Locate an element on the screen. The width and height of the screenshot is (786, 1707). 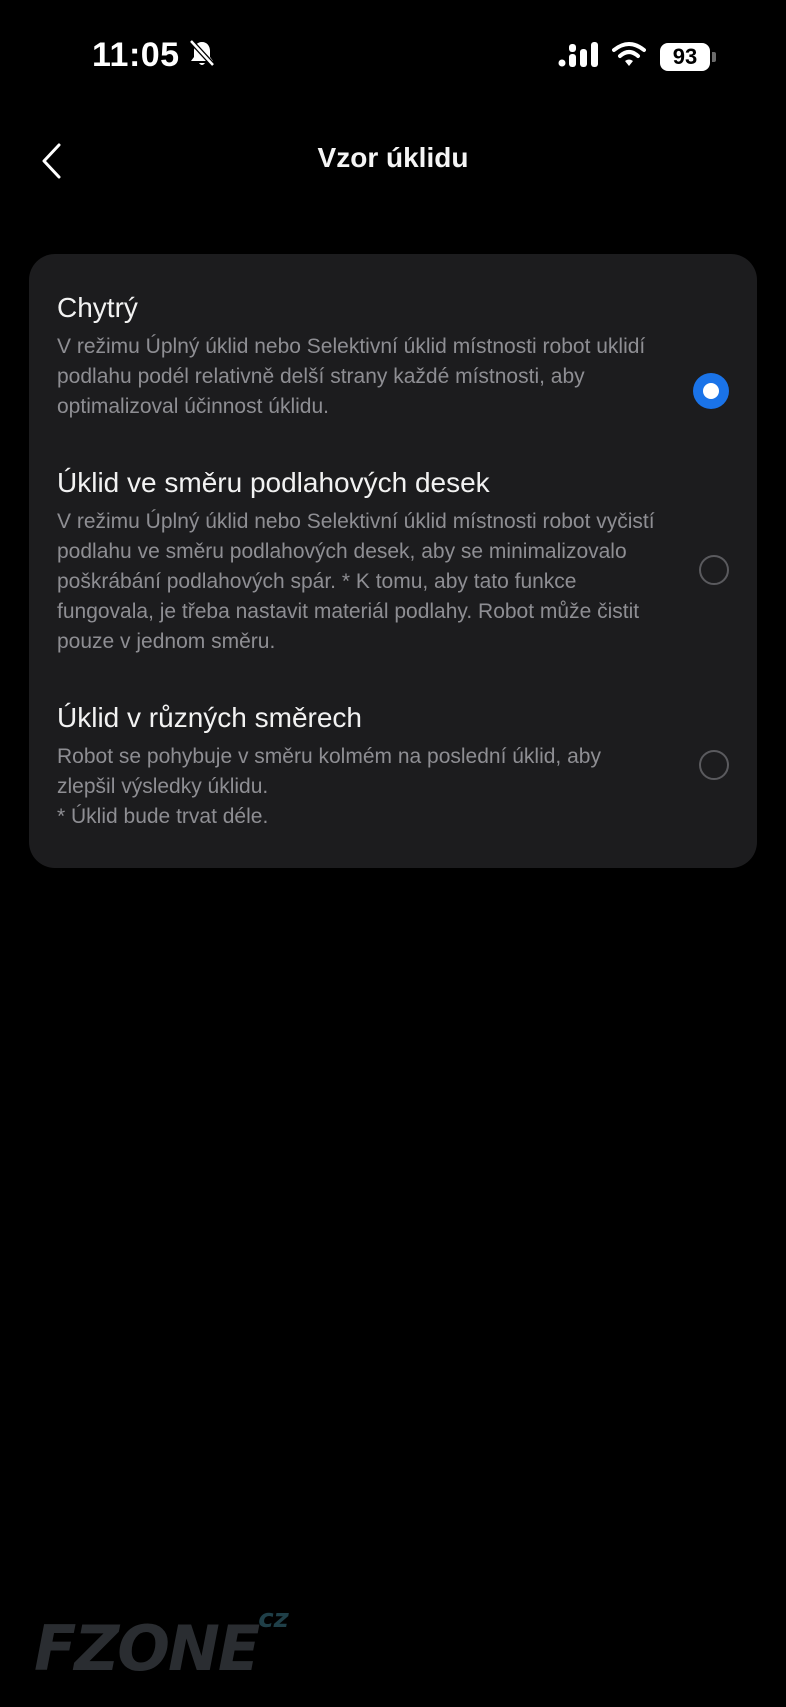
header: Vzor úklidu is located at coordinates (393, 161).